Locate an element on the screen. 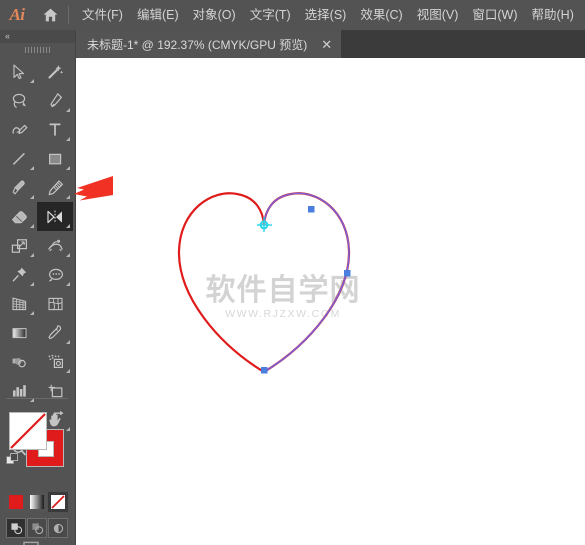 The width and height of the screenshot is (585, 545). swatch-gradient is located at coordinates (37, 502).